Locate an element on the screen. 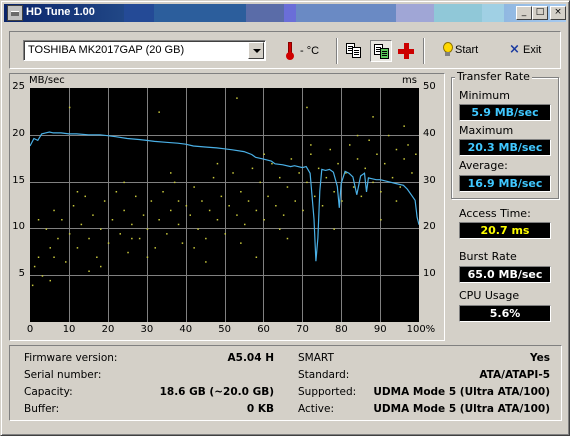 This screenshot has height=436, width=570. supported-label: Supported: is located at coordinates (327, 392).